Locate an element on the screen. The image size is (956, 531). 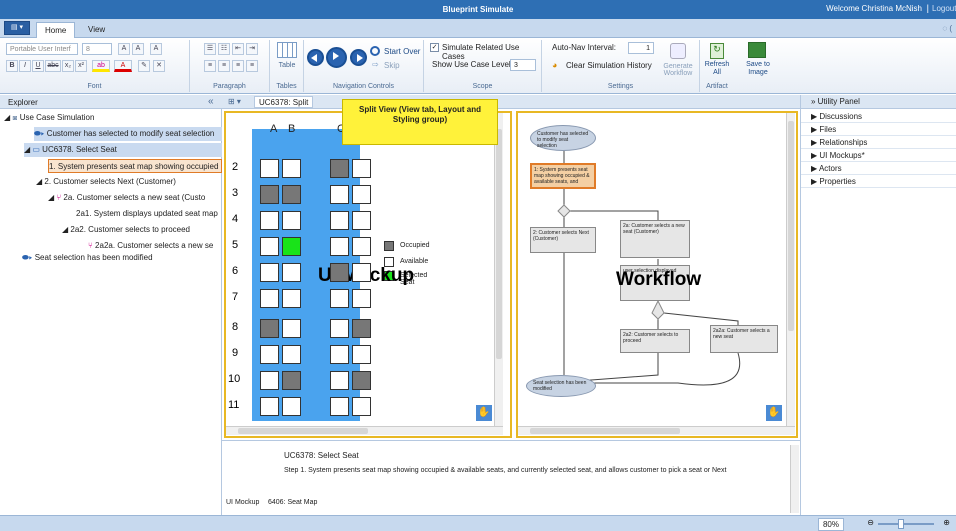
tree-node-postcondition: ⬬▸ Seat selection has been modified is located at coordinates (122, 258).